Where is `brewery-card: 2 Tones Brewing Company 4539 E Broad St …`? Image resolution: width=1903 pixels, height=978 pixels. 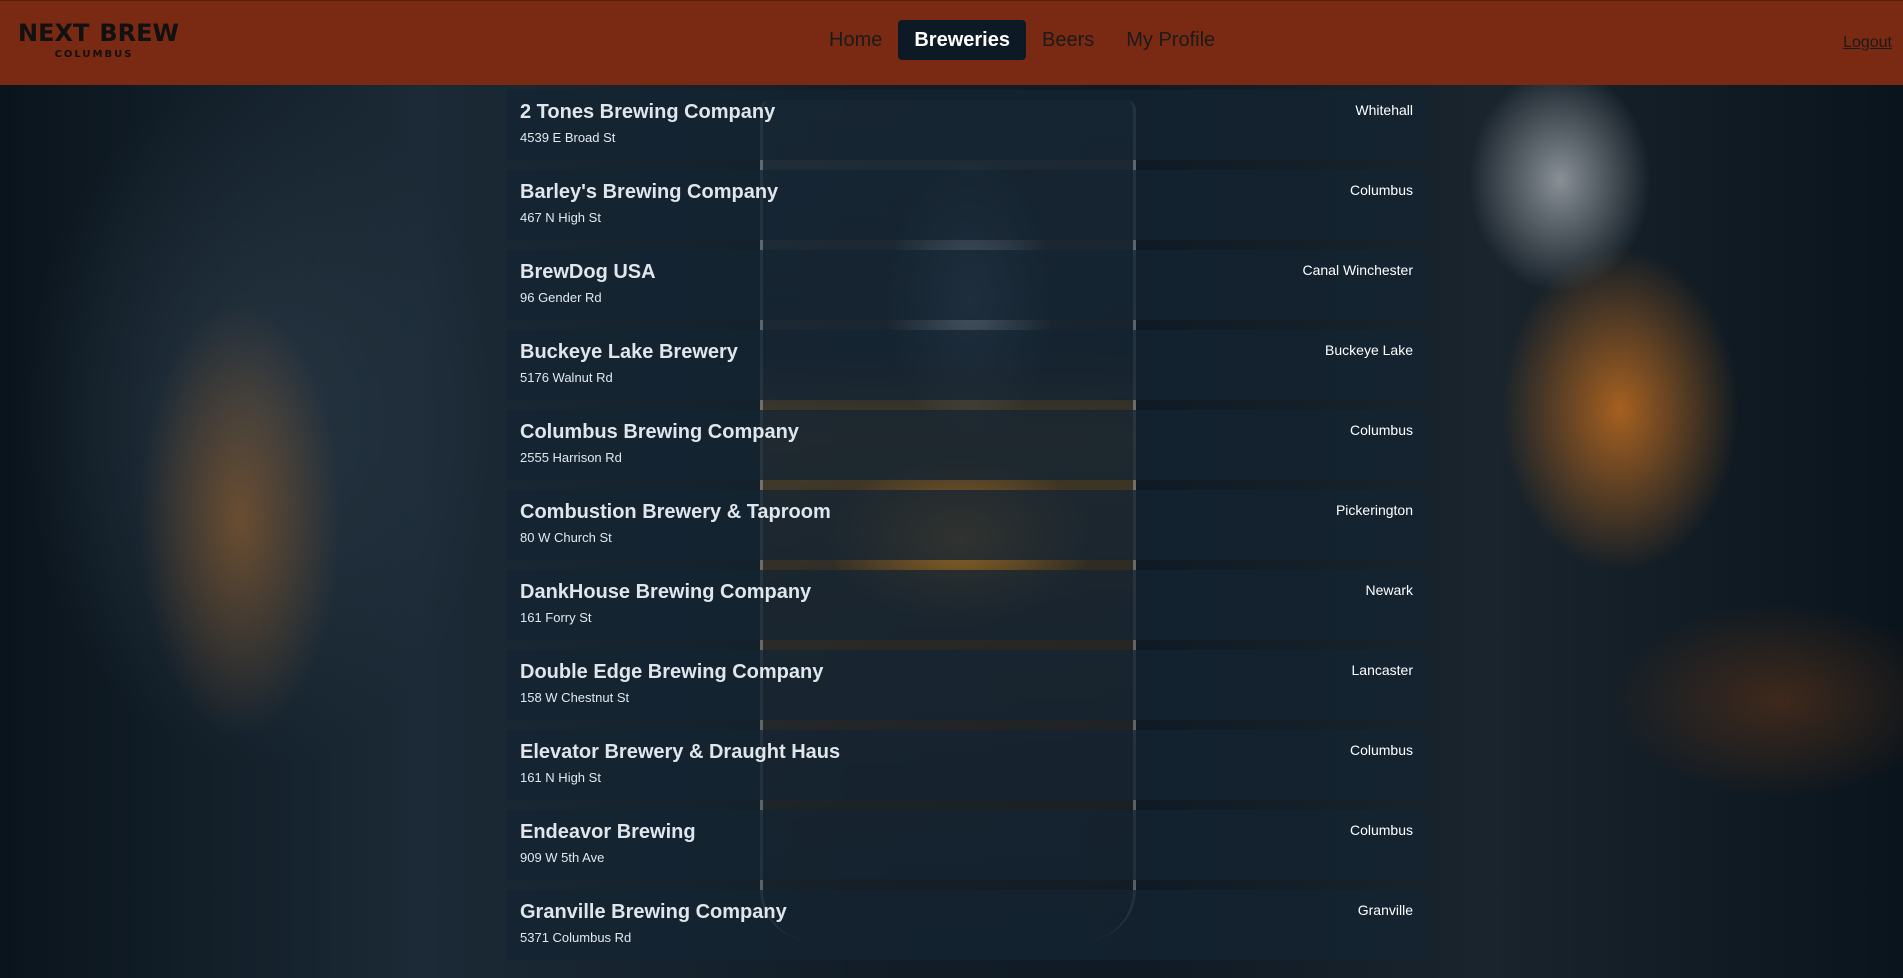 brewery-card: 2 Tones Brewing Company 4539 E Broad St … is located at coordinates (967, 125).